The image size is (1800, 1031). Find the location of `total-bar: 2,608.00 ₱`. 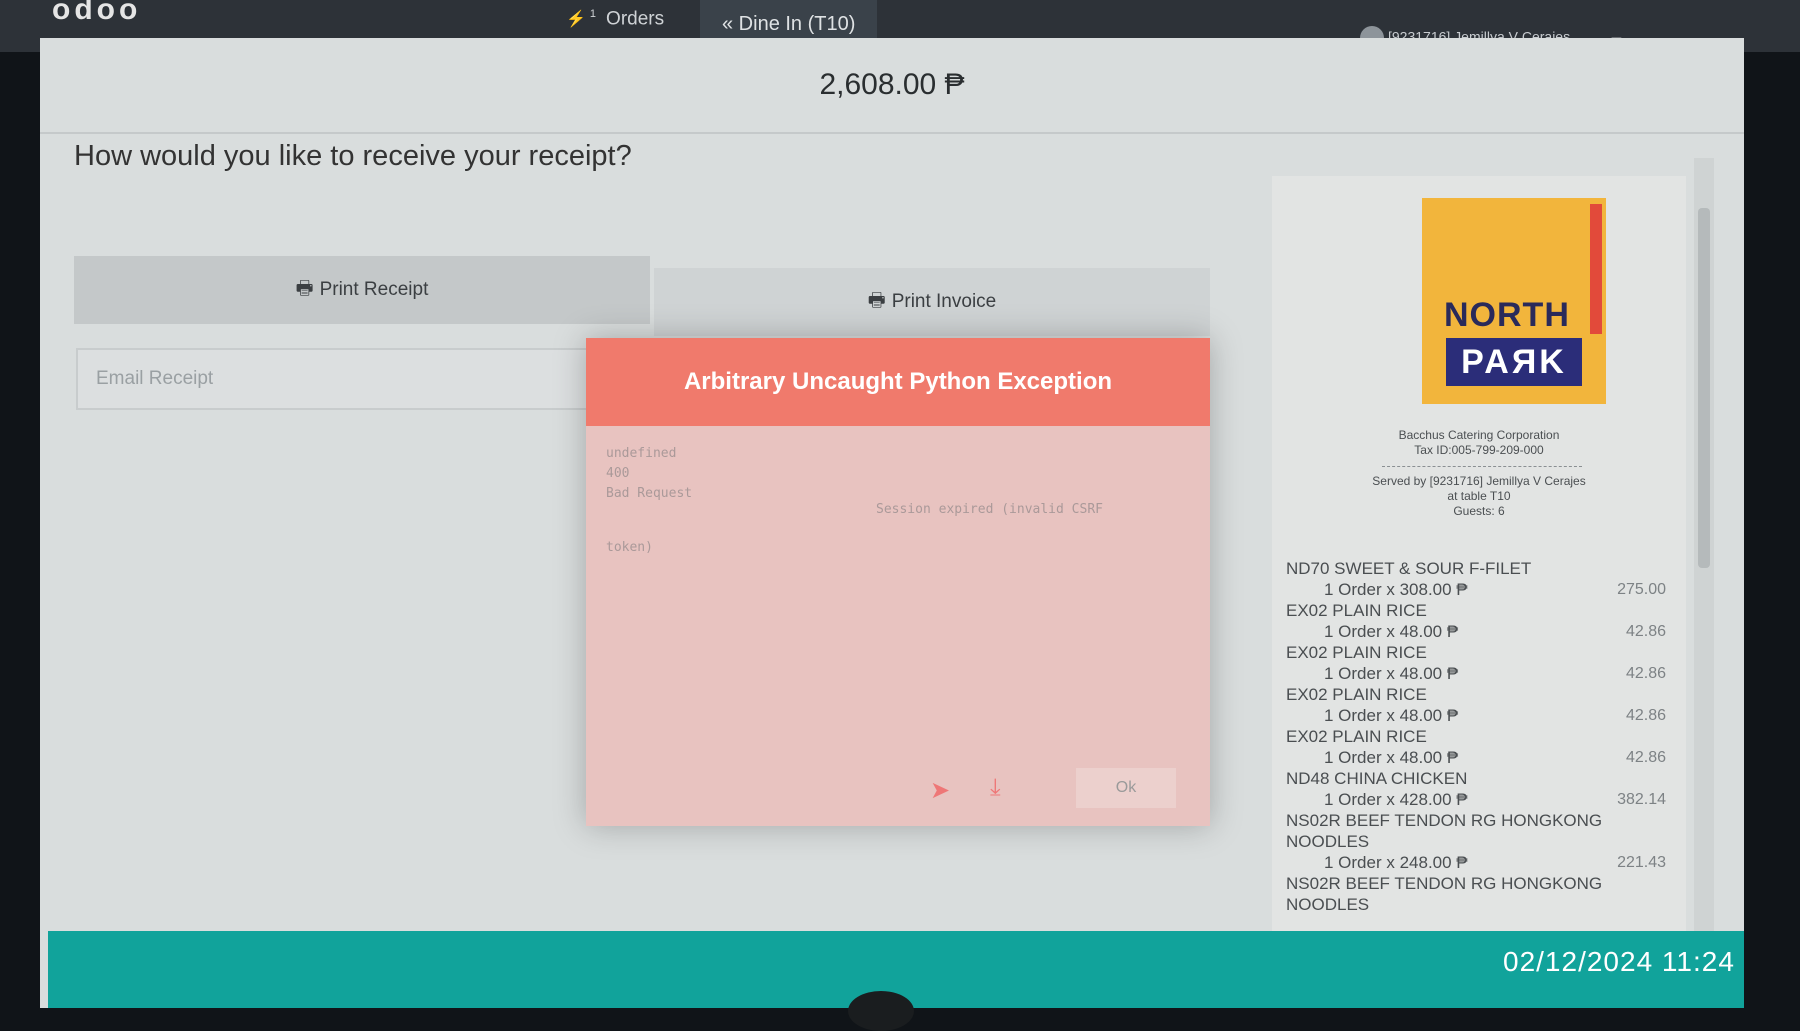

total-bar: 2,608.00 ₱ is located at coordinates (892, 93).